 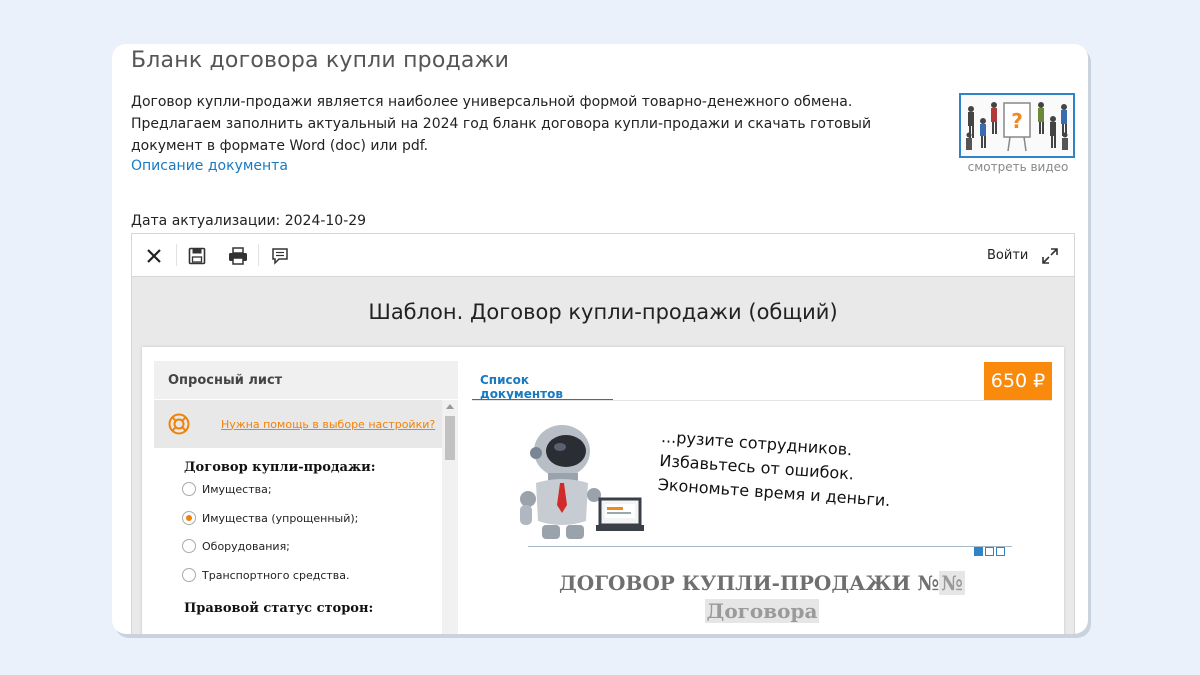 What do you see at coordinates (1050, 256) in the screenshot?
I see `expand-icon` at bounding box center [1050, 256].